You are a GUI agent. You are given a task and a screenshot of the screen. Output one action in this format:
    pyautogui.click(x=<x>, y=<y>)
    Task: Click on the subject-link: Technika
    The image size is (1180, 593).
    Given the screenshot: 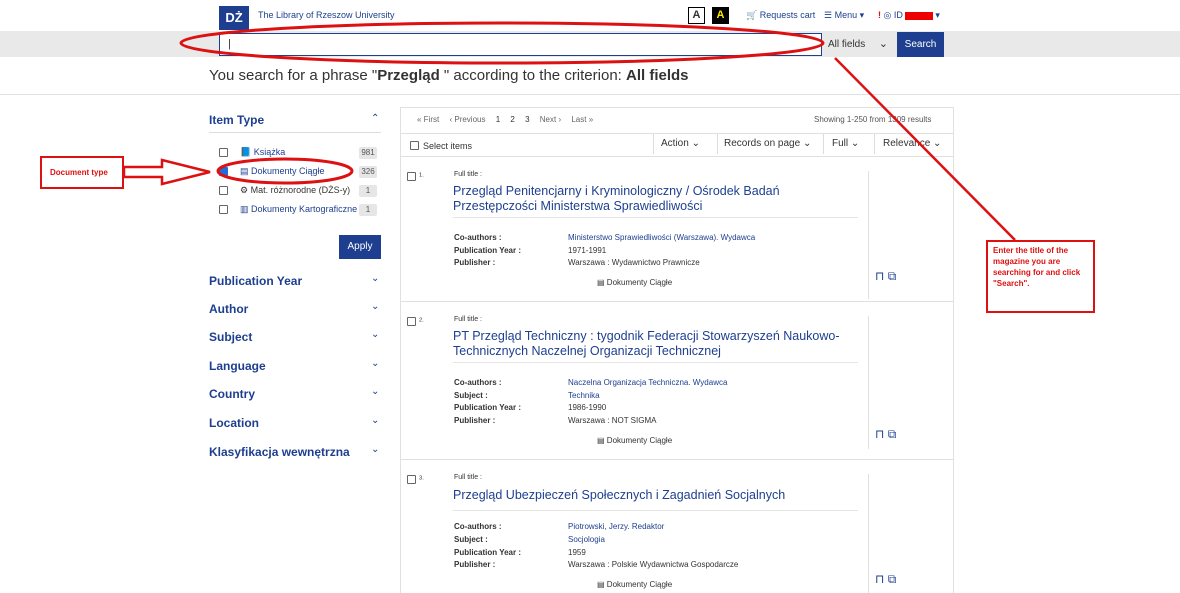 What is the action you would take?
    pyautogui.click(x=584, y=395)
    